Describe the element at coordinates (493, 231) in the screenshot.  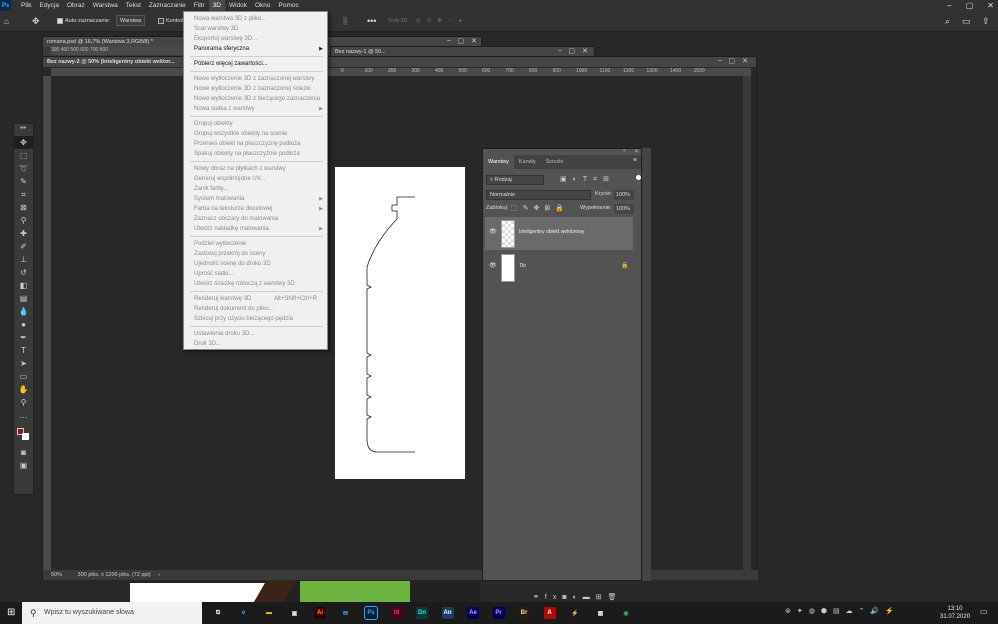
I see `visibility-eye-icon: 👁` at that location.